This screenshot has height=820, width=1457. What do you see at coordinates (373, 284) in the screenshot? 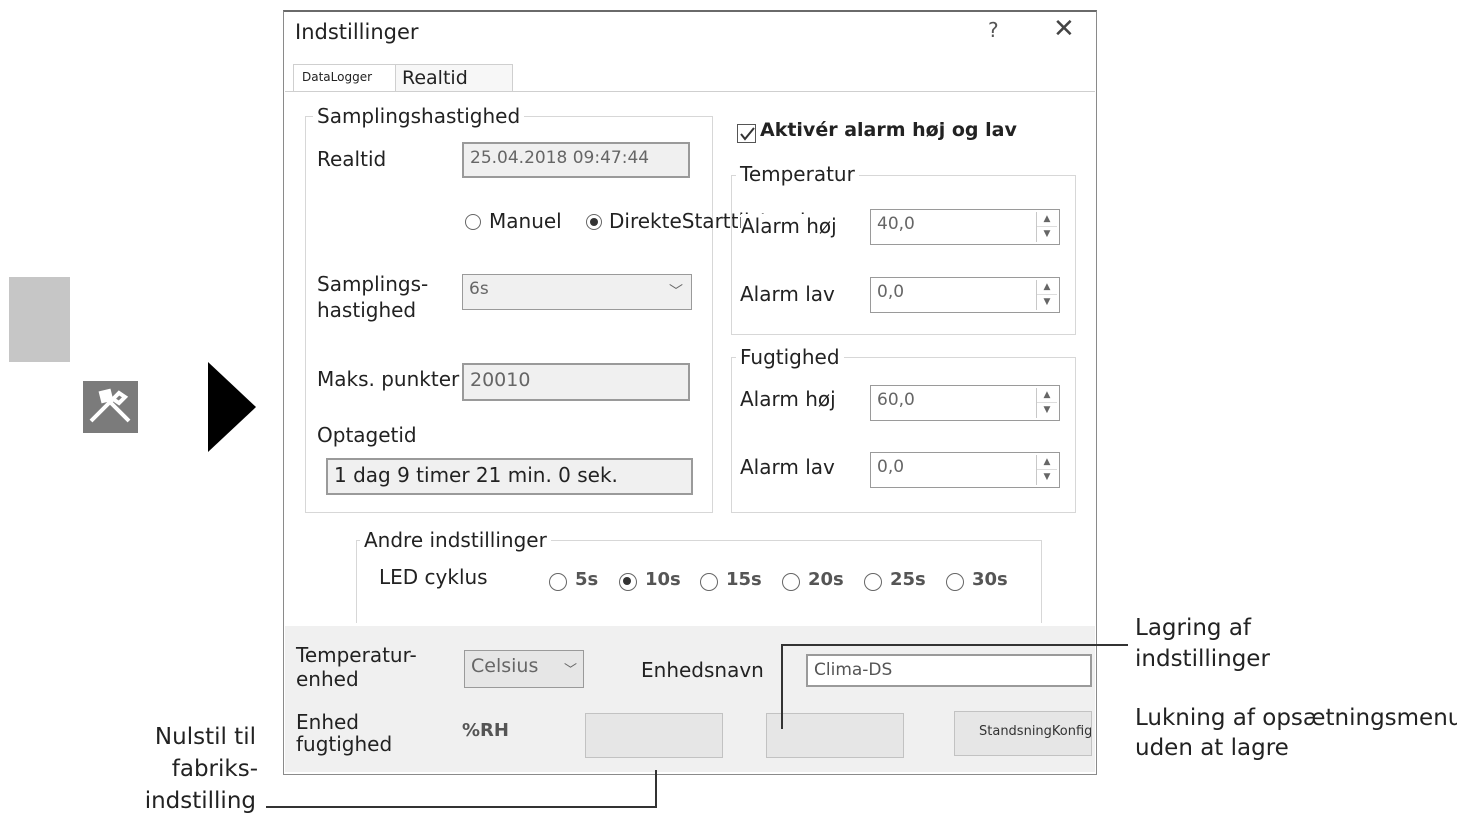
I see `sampling-rate-label-1: Samplings-` at bounding box center [373, 284].